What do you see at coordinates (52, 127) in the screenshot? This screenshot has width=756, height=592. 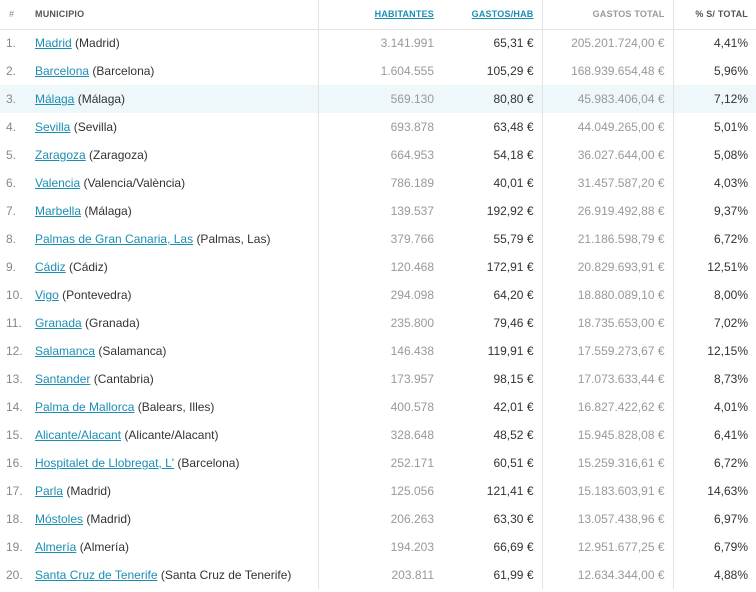 I see `municipio-link: Sevilla` at bounding box center [52, 127].